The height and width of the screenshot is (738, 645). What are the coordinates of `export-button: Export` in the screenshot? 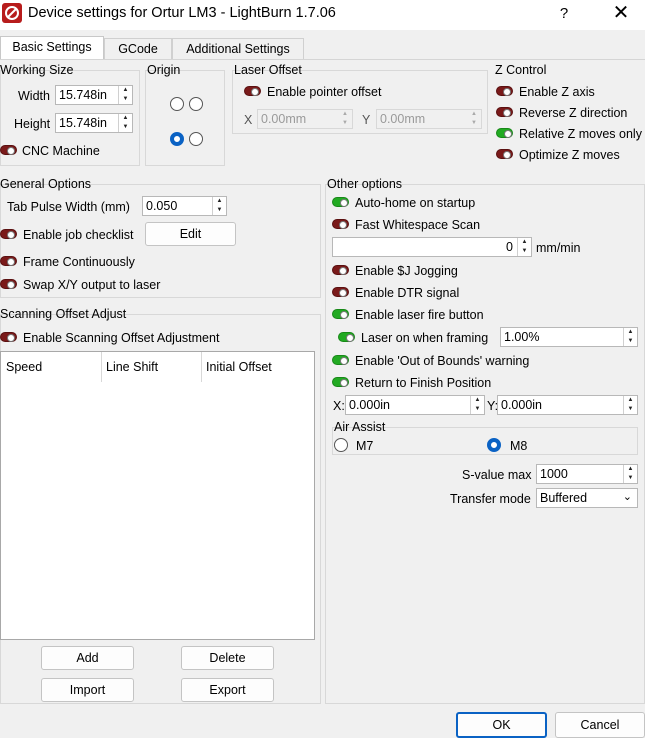 It's located at (227, 690).